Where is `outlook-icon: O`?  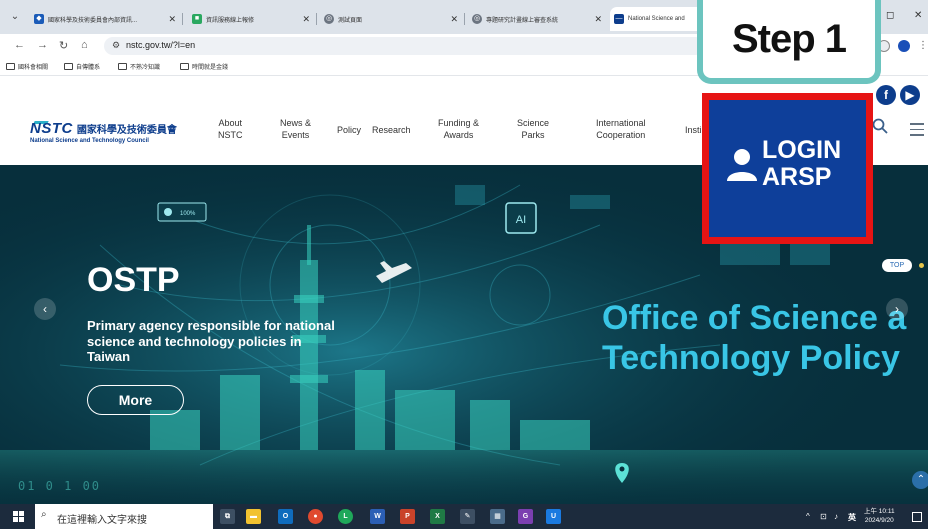
outlook-icon: O is located at coordinates (285, 516).